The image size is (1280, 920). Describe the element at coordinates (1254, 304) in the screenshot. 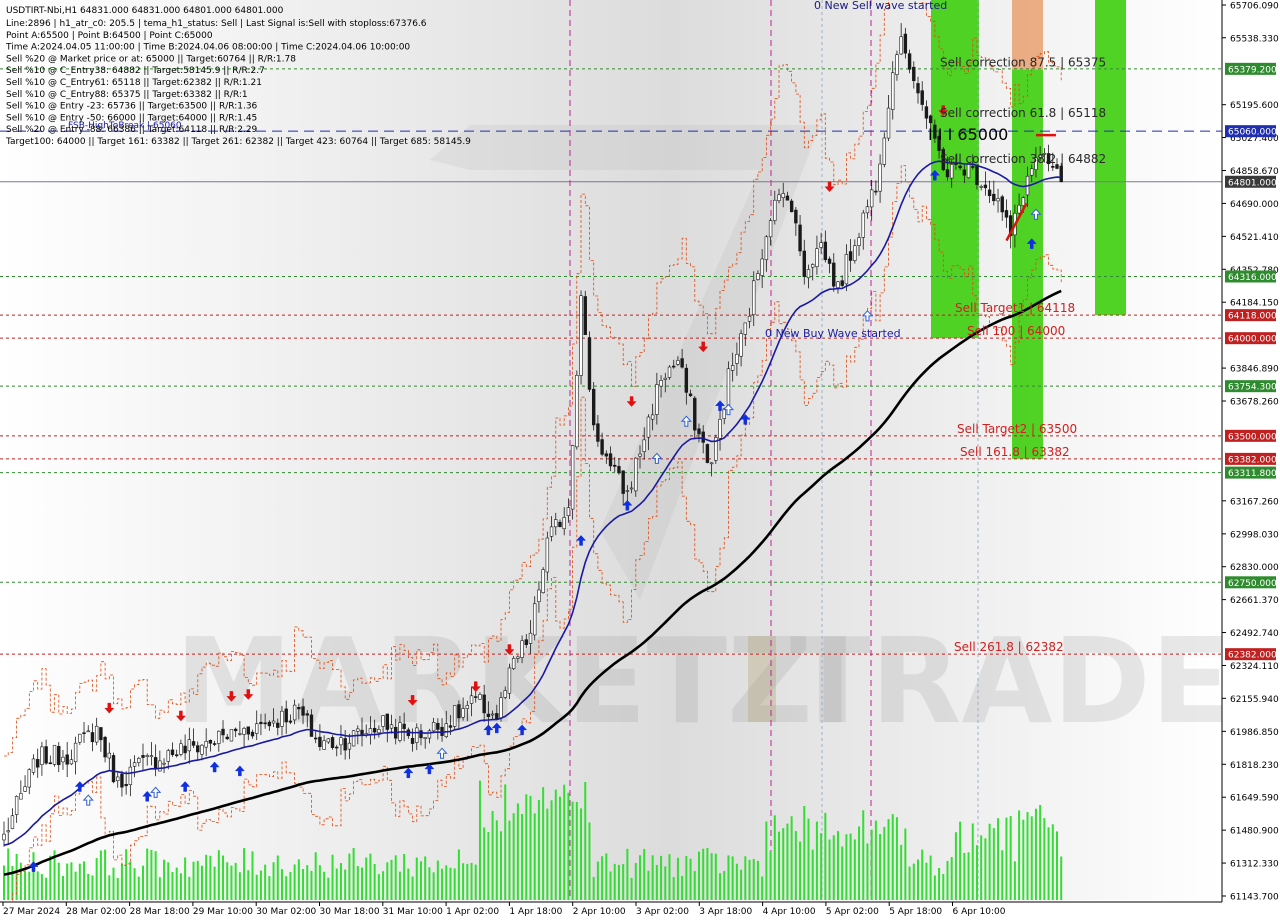

I see `price-tick-label: 64184.150` at that location.